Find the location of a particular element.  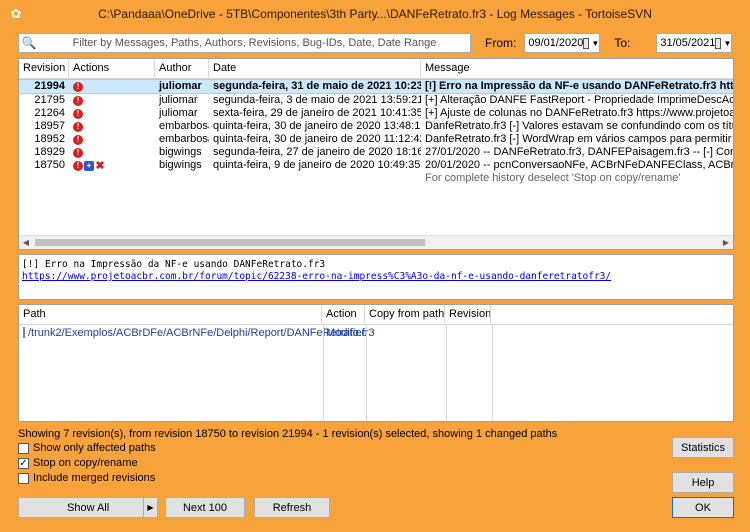

author: embarbosa is located at coordinates (184, 139).